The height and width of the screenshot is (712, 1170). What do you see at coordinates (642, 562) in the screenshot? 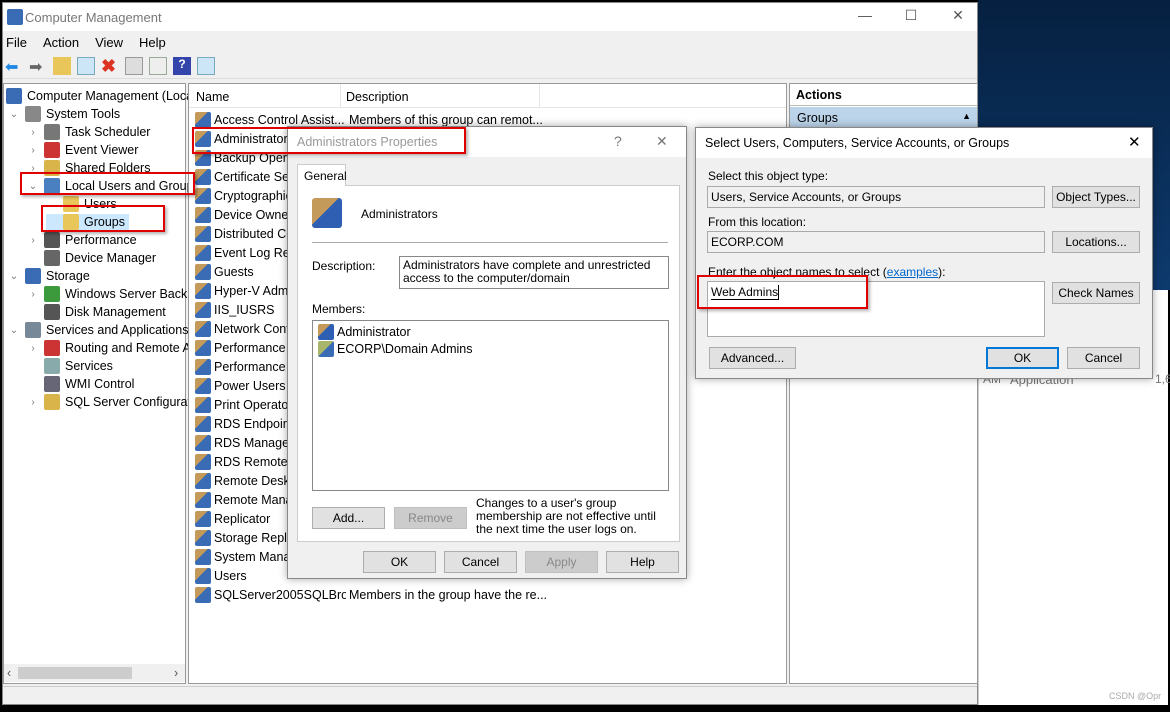
I see `help-button: Help` at bounding box center [642, 562].